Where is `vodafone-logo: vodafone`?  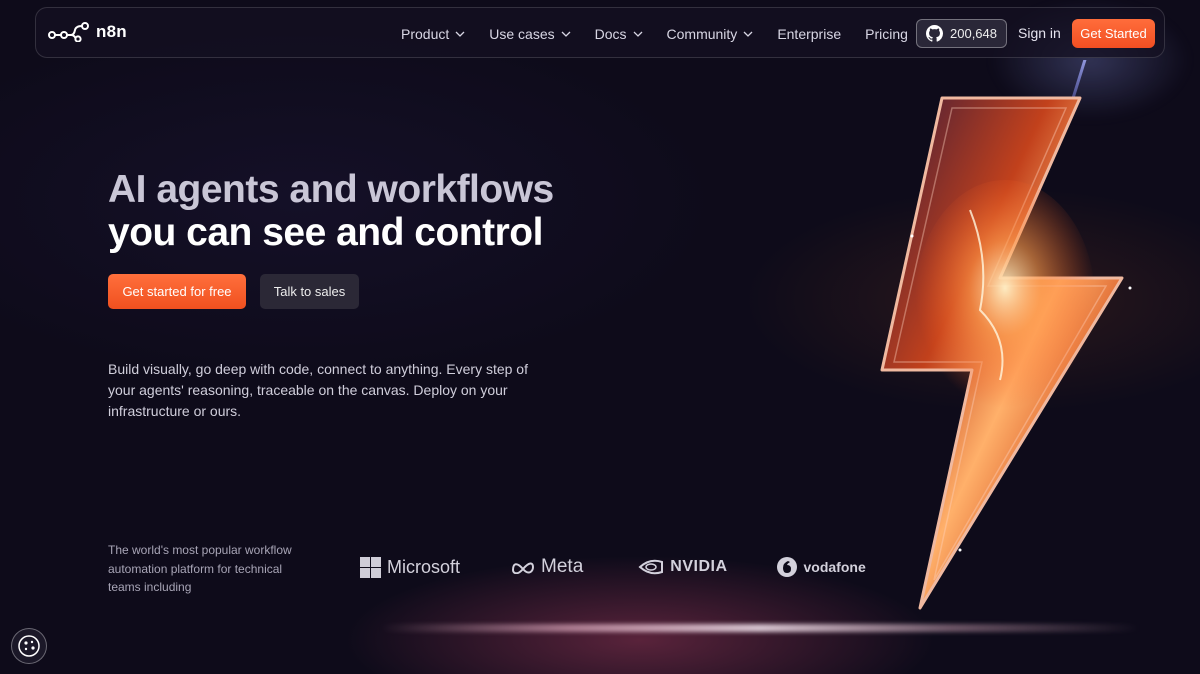 vodafone-logo: vodafone is located at coordinates (821, 567).